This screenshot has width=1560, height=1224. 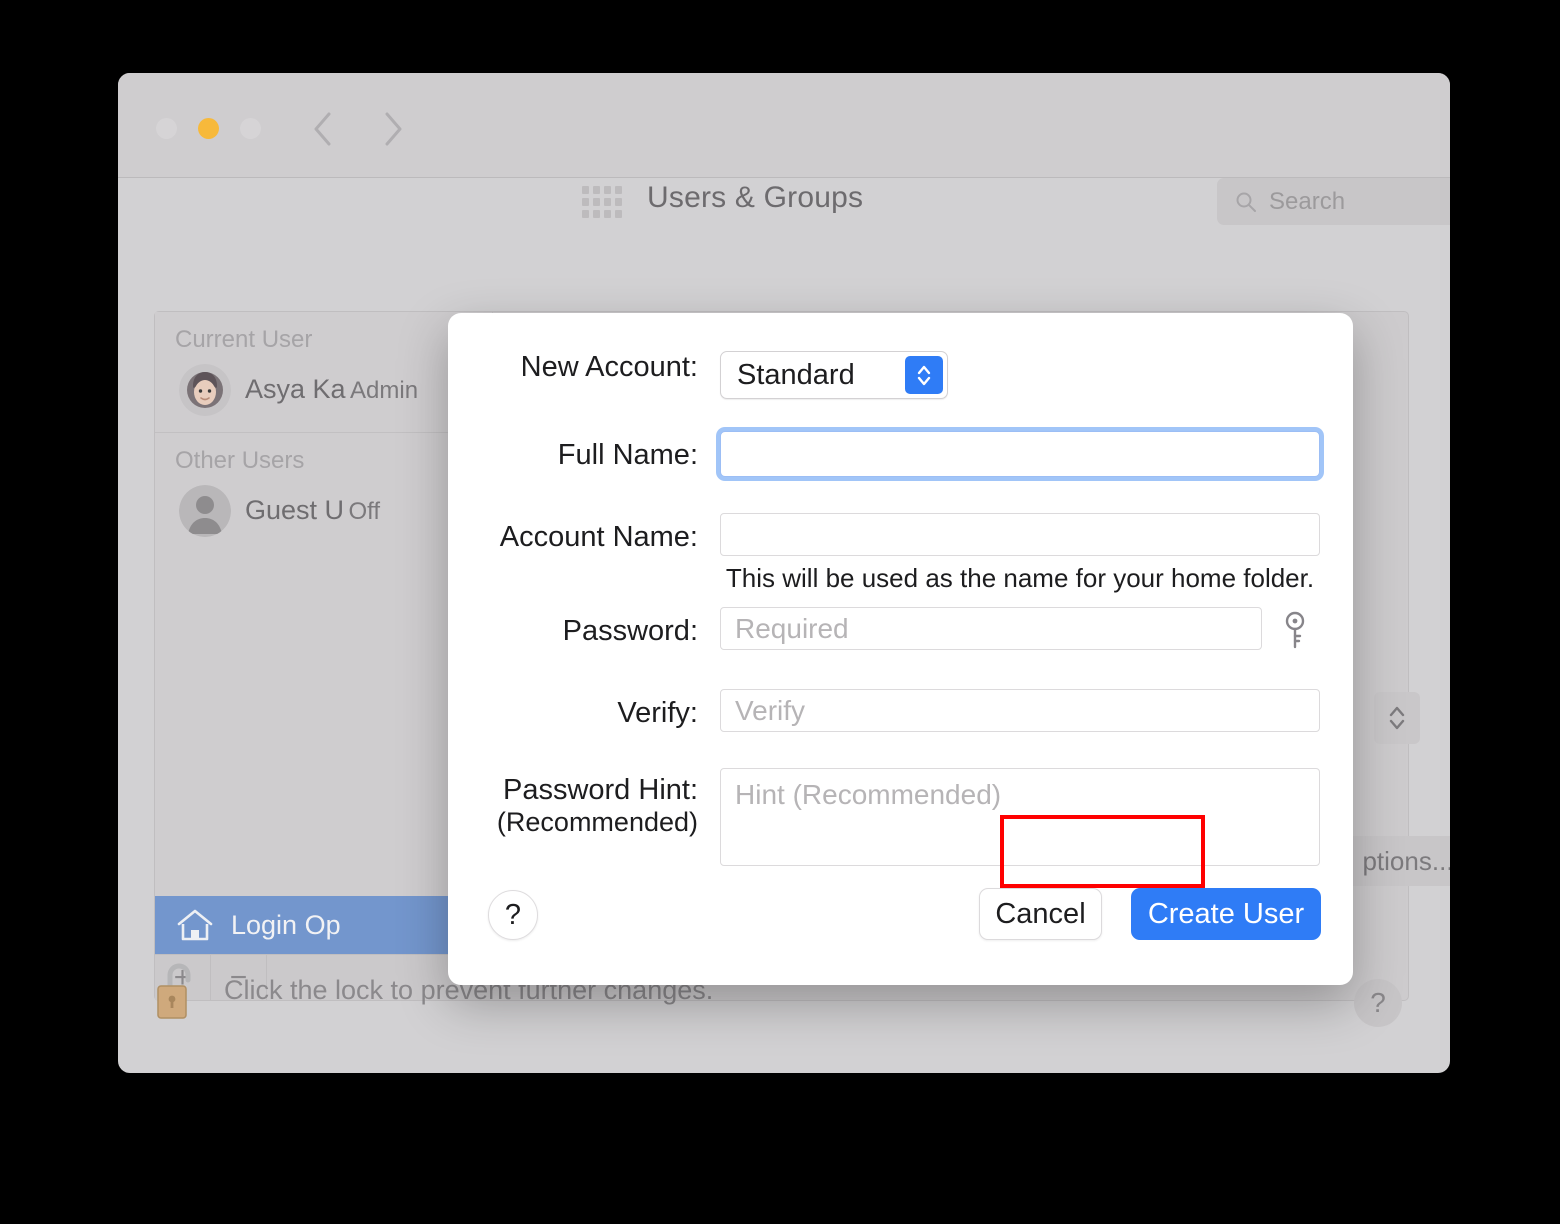 What do you see at coordinates (630, 631) in the screenshot?
I see `password-label: Password:` at bounding box center [630, 631].